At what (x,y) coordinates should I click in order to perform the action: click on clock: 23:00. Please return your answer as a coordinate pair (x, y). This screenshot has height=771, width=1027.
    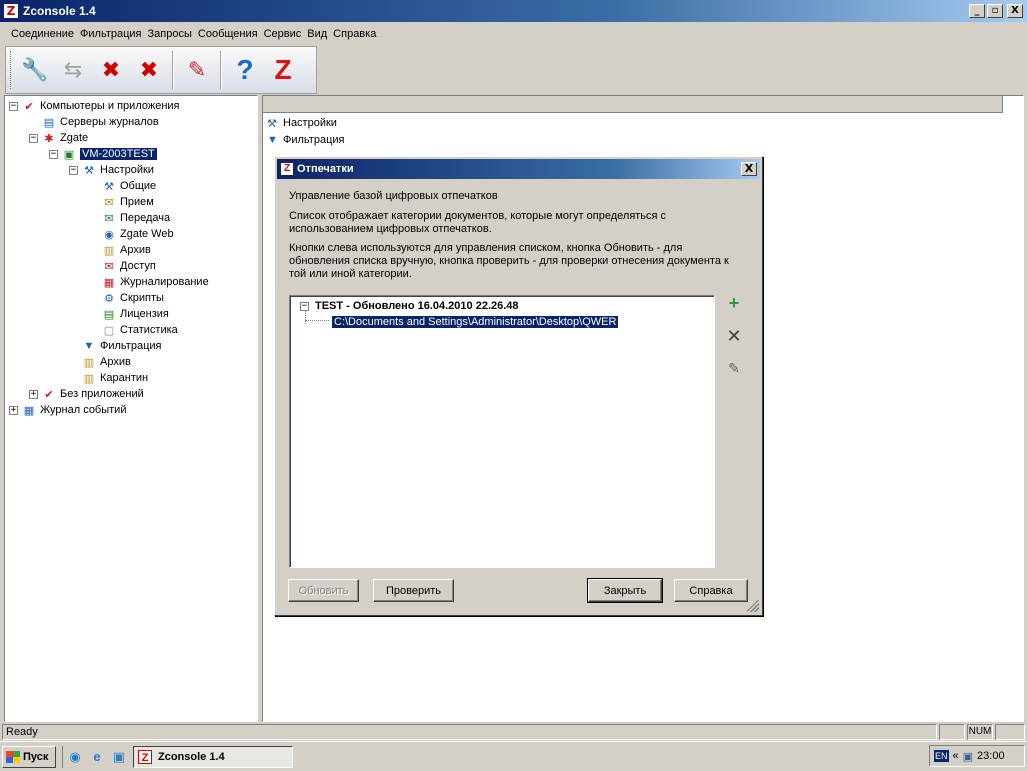
    Looking at the image, I should click on (991, 756).